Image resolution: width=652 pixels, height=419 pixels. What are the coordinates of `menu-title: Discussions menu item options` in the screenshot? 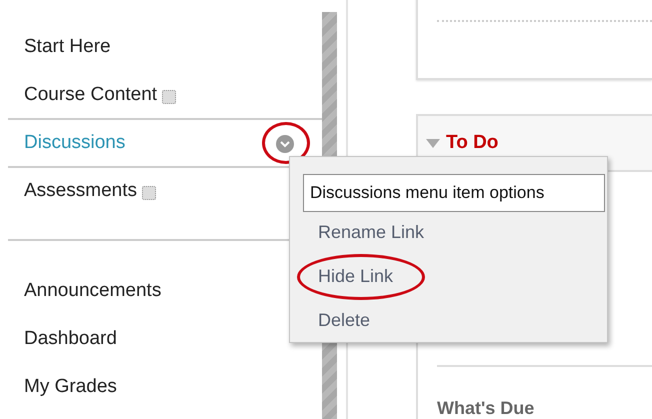 It's located at (454, 193).